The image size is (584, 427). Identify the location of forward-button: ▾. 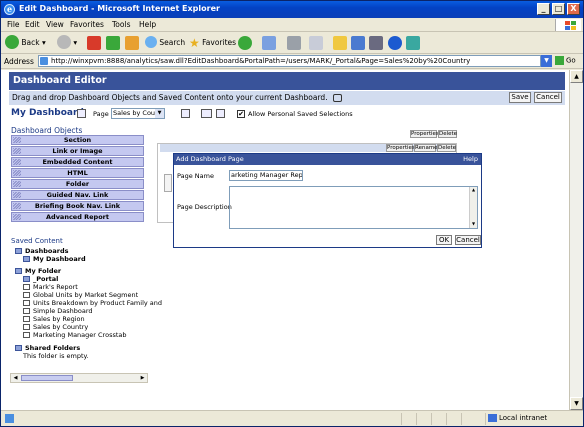
(67, 43).